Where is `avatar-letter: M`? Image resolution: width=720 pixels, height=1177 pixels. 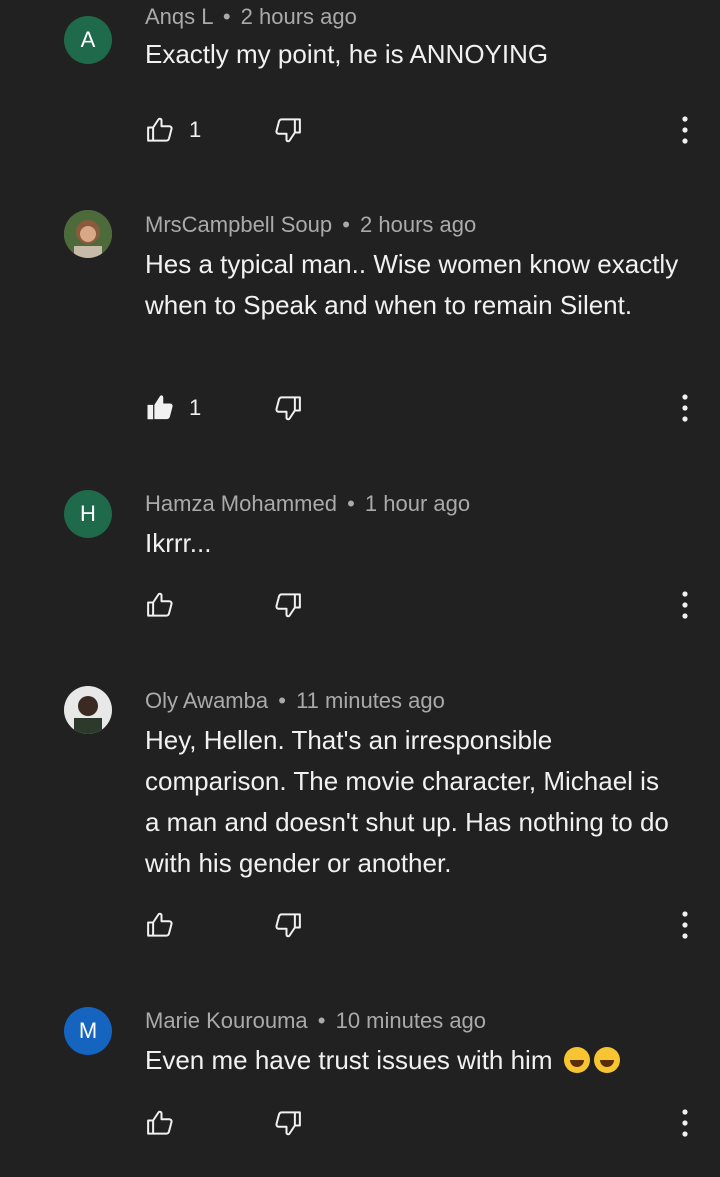
avatar-letter: M is located at coordinates (88, 1030).